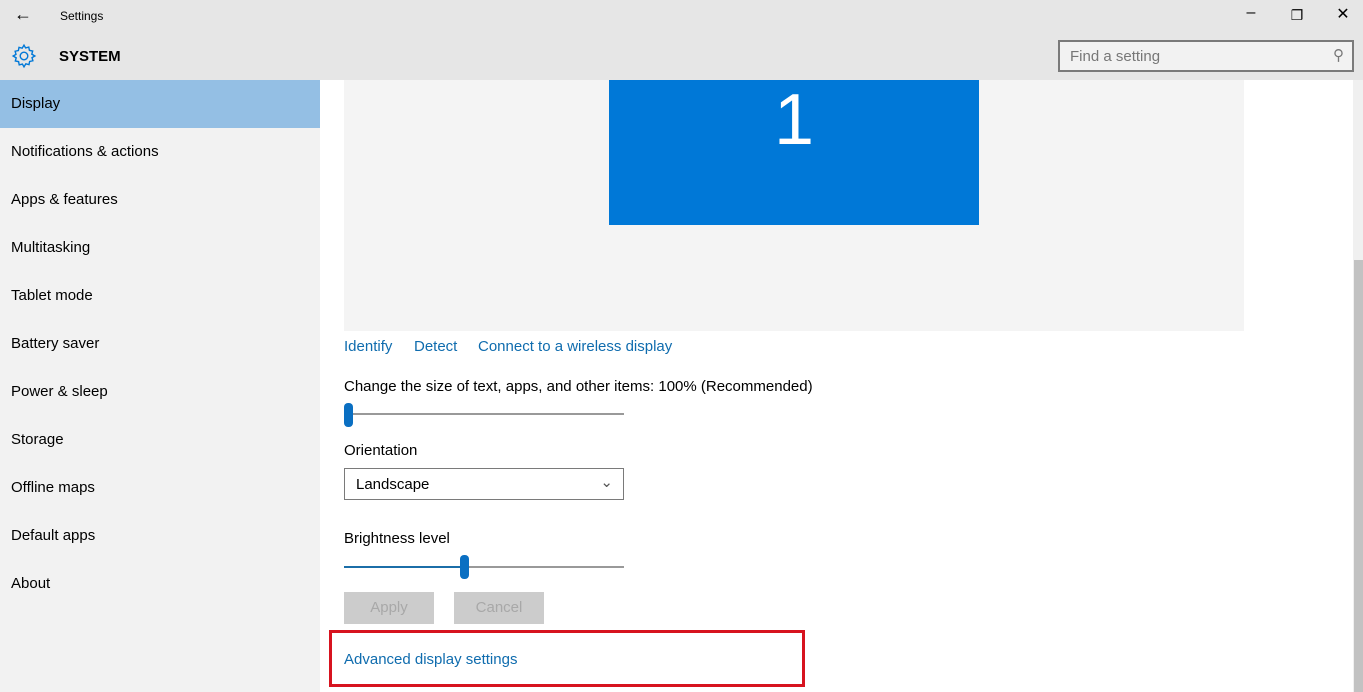 The image size is (1363, 692). I want to click on wireless-display-link: Connect to a wireless display, so click(575, 346).